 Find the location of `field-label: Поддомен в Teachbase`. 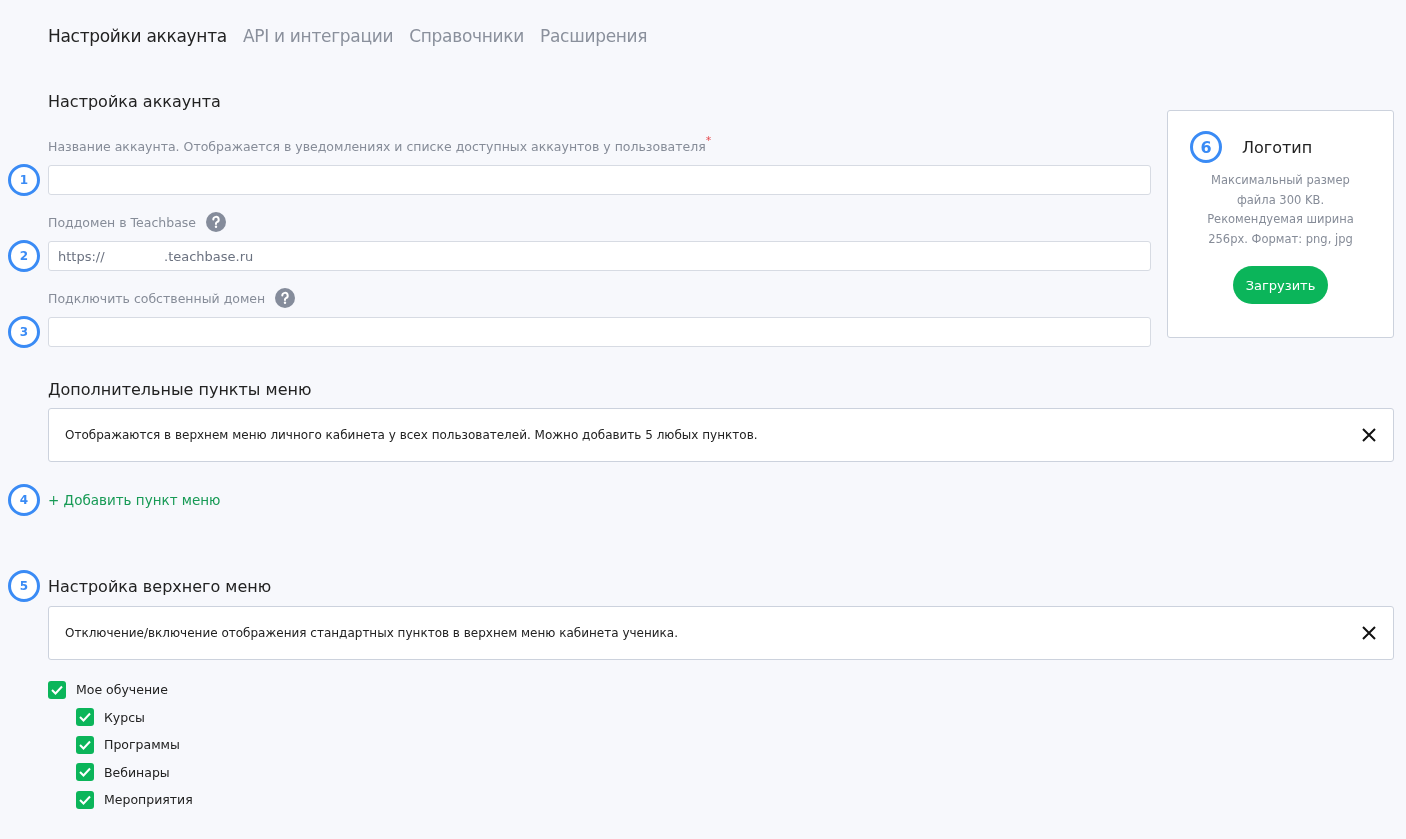

field-label: Поддомен в Teachbase is located at coordinates (122, 222).